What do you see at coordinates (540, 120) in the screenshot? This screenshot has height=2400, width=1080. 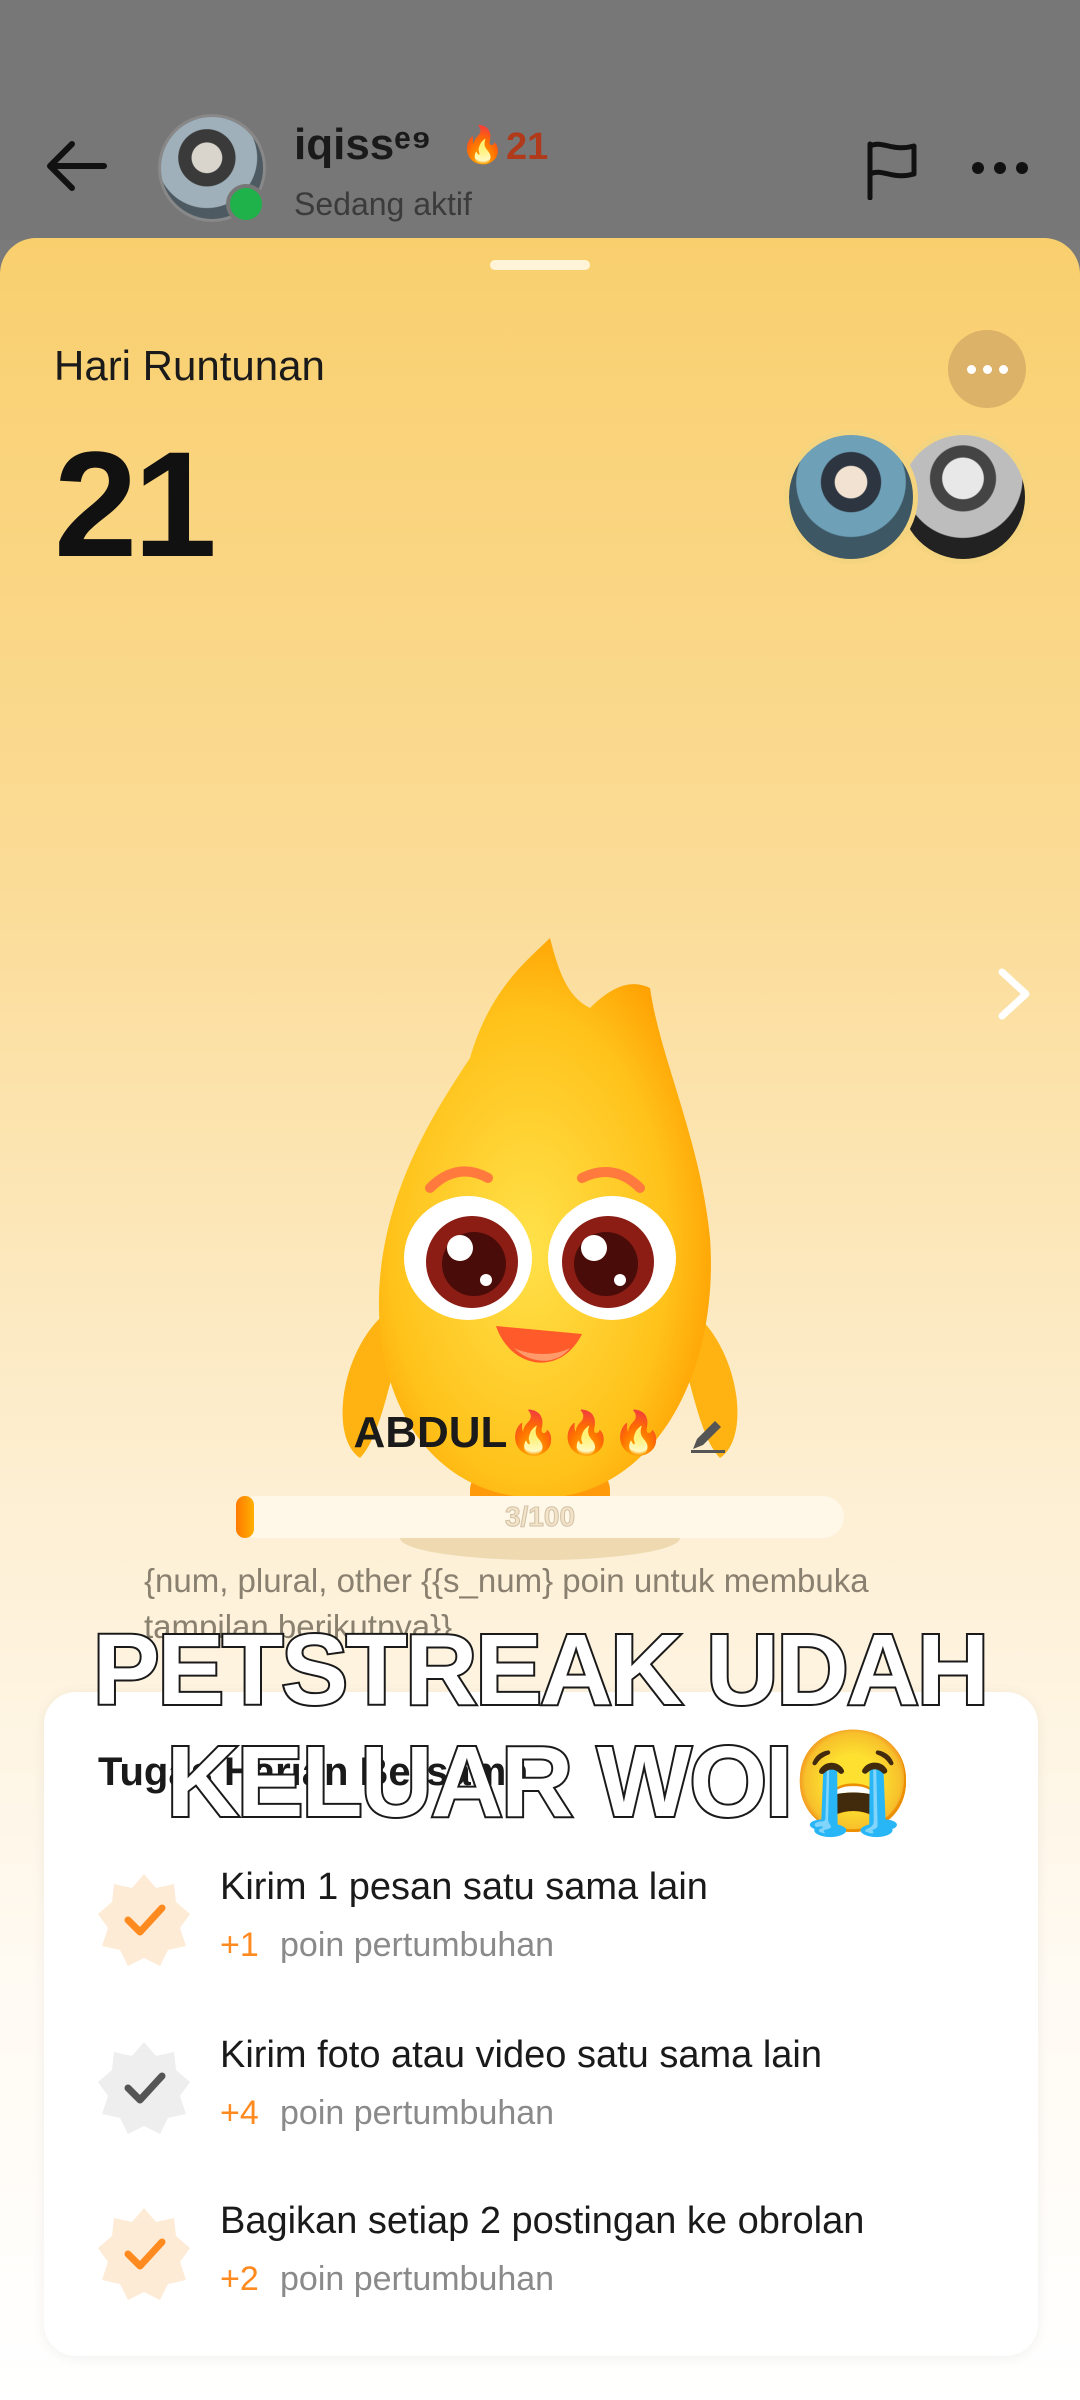 I see `chat-header: iqissᵉ⁹ 🔥 21 Sedang aktif` at bounding box center [540, 120].